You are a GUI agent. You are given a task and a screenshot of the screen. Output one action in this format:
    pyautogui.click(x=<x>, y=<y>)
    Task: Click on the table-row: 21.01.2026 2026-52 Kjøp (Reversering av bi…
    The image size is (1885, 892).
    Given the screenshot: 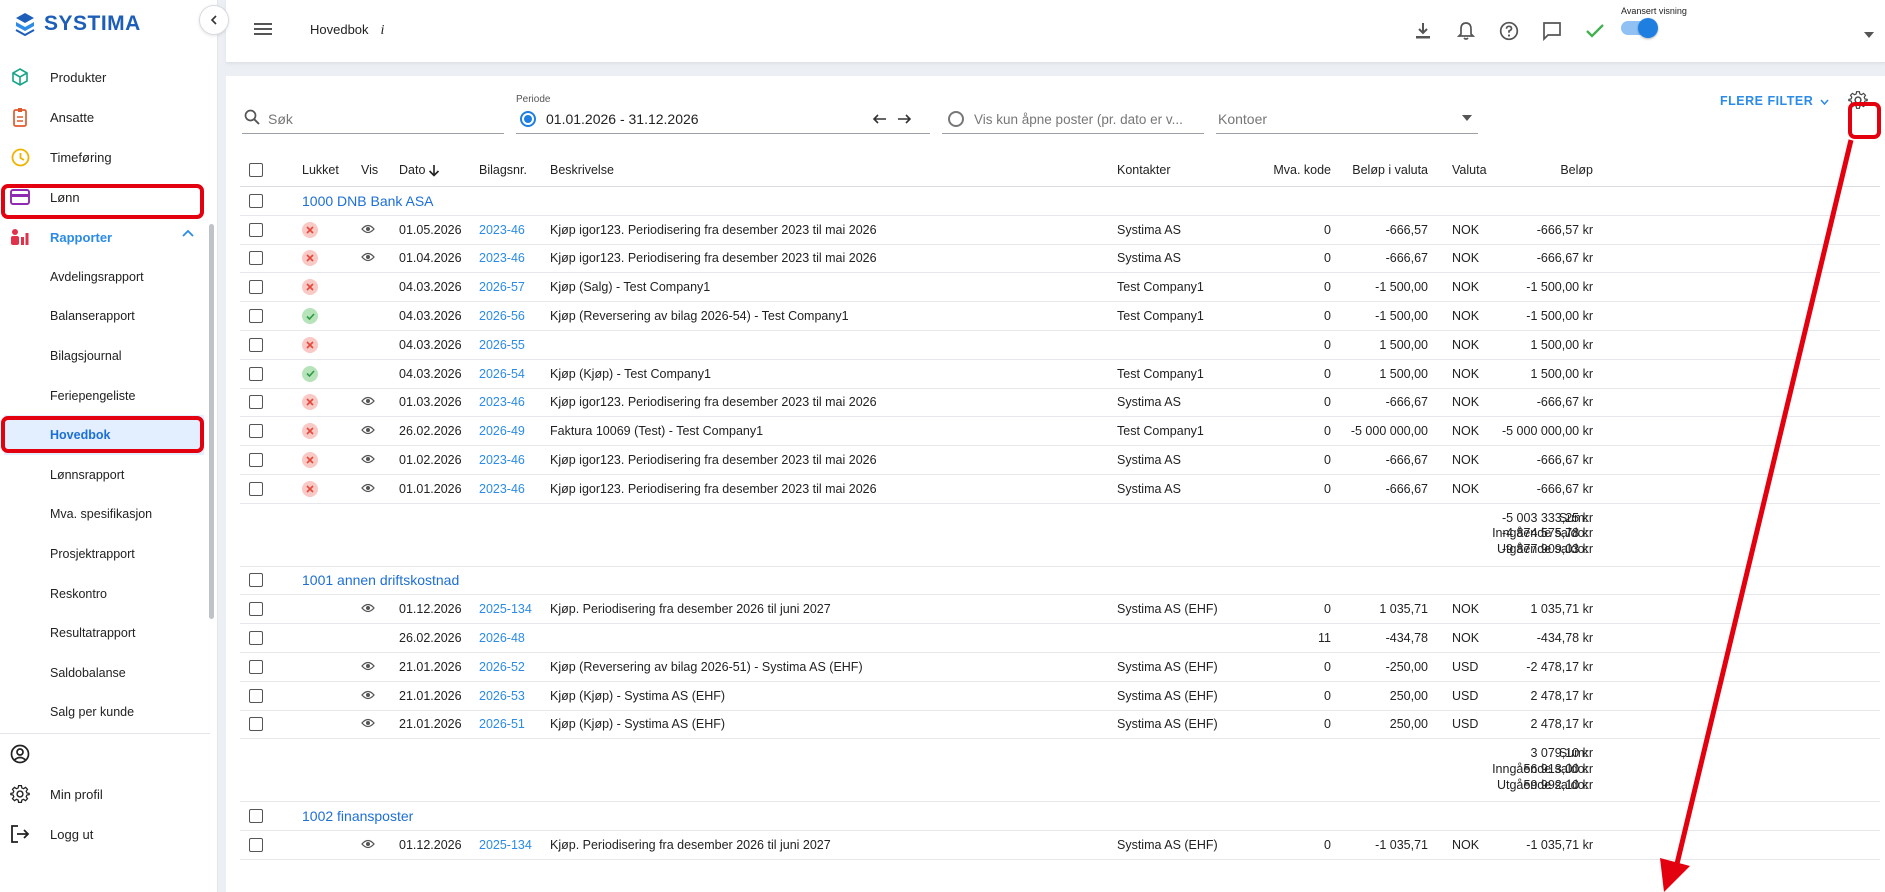 What is the action you would take?
    pyautogui.click(x=1060, y=667)
    